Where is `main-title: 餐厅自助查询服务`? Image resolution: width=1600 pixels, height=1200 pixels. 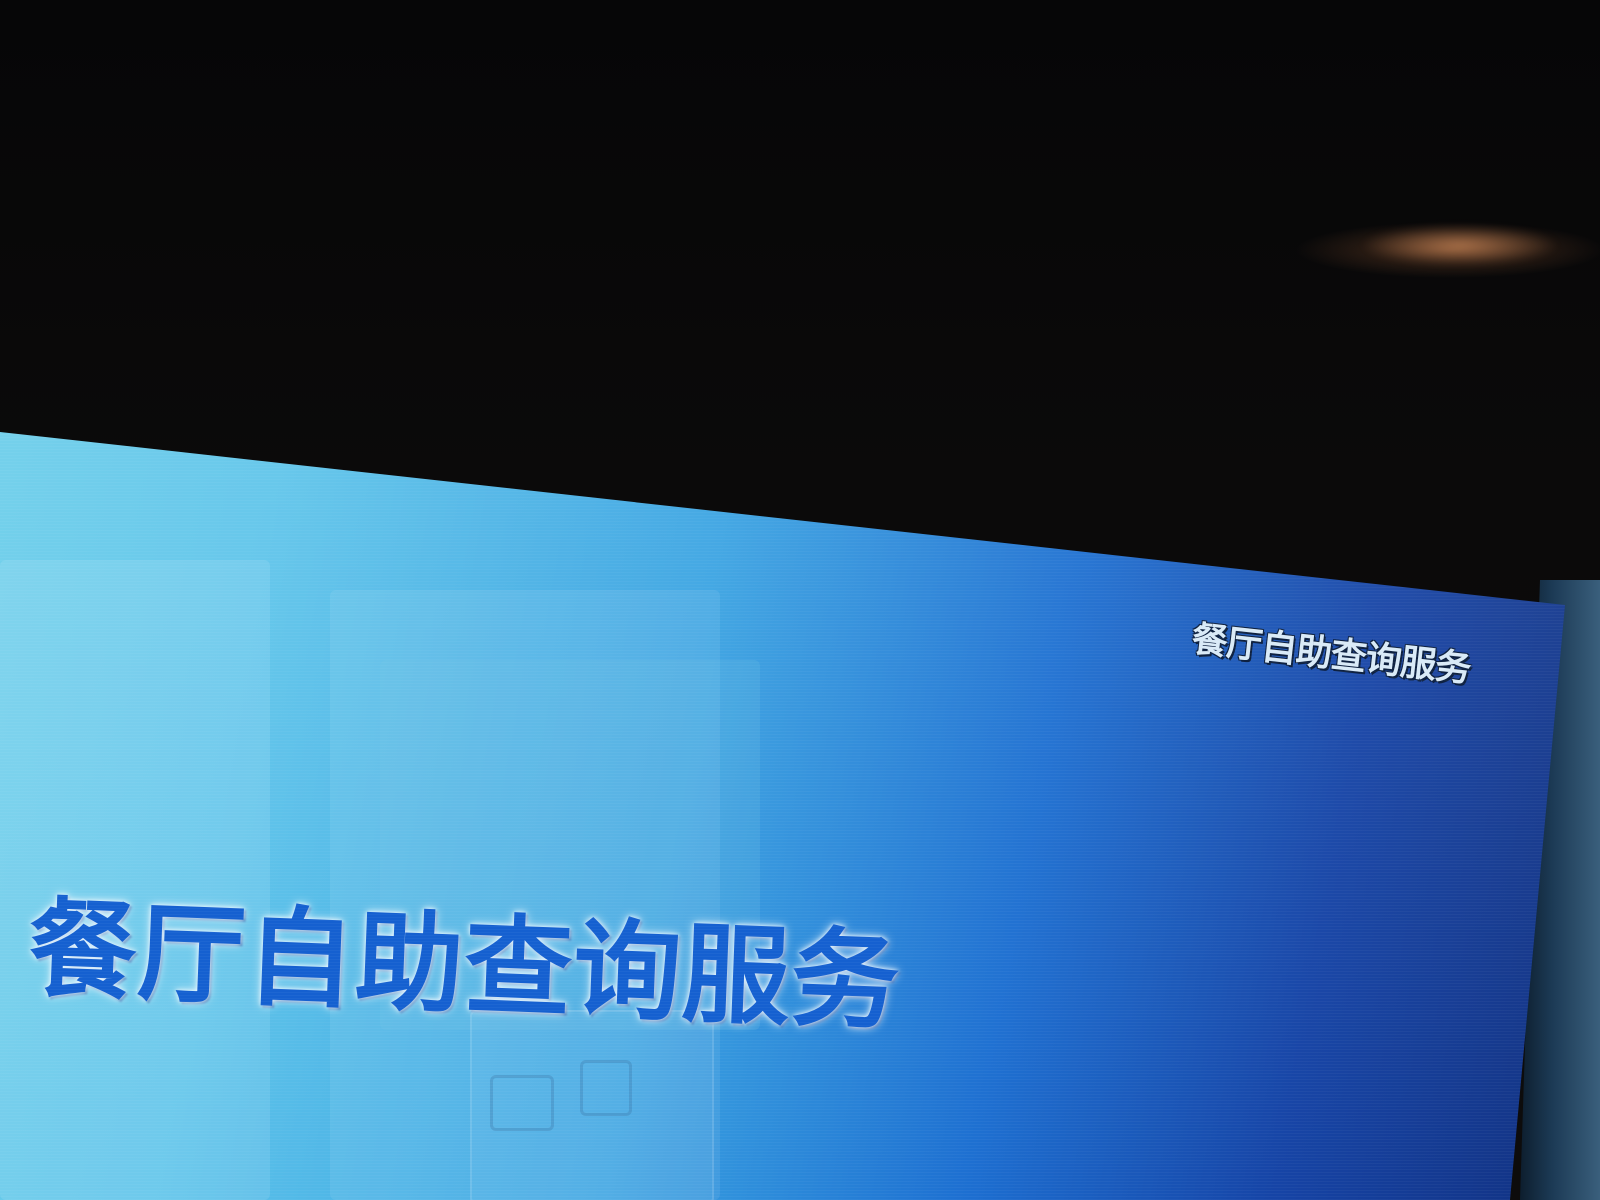 main-title: 餐厅自助查询服务 is located at coordinates (464, 956).